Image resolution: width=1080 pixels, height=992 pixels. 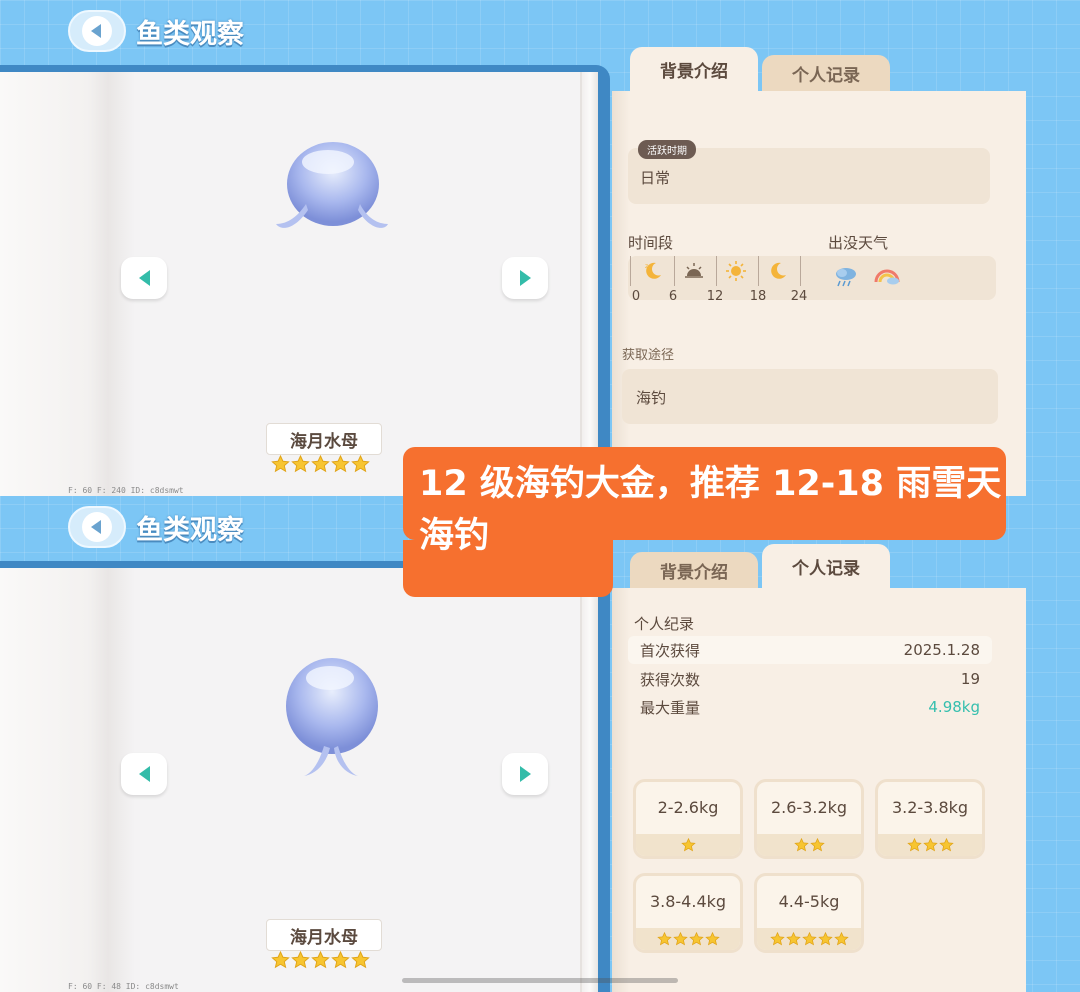 I want to click on home-indicator, so click(x=540, y=980).